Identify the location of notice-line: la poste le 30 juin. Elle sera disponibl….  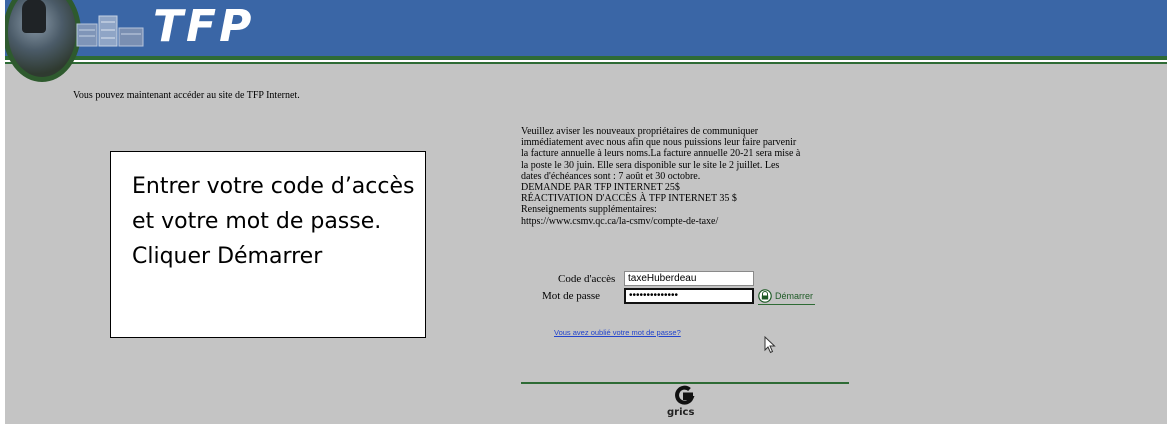
(650, 165).